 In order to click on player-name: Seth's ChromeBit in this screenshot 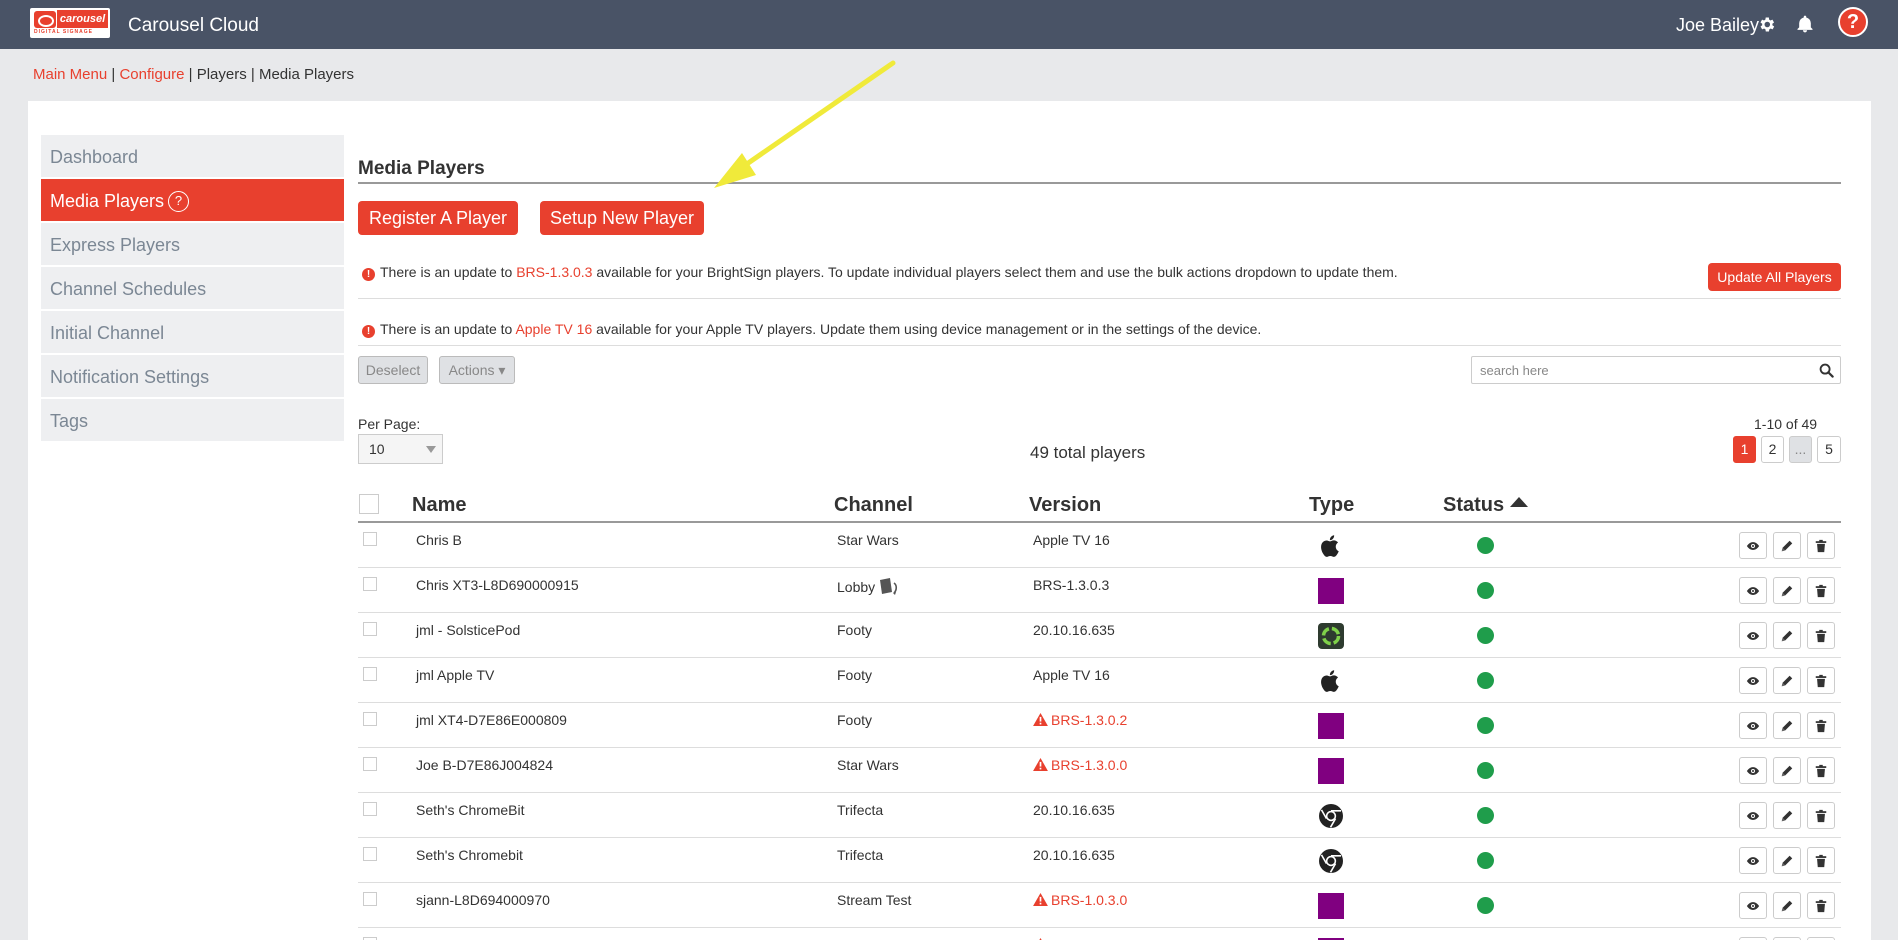, I will do `click(470, 810)`.